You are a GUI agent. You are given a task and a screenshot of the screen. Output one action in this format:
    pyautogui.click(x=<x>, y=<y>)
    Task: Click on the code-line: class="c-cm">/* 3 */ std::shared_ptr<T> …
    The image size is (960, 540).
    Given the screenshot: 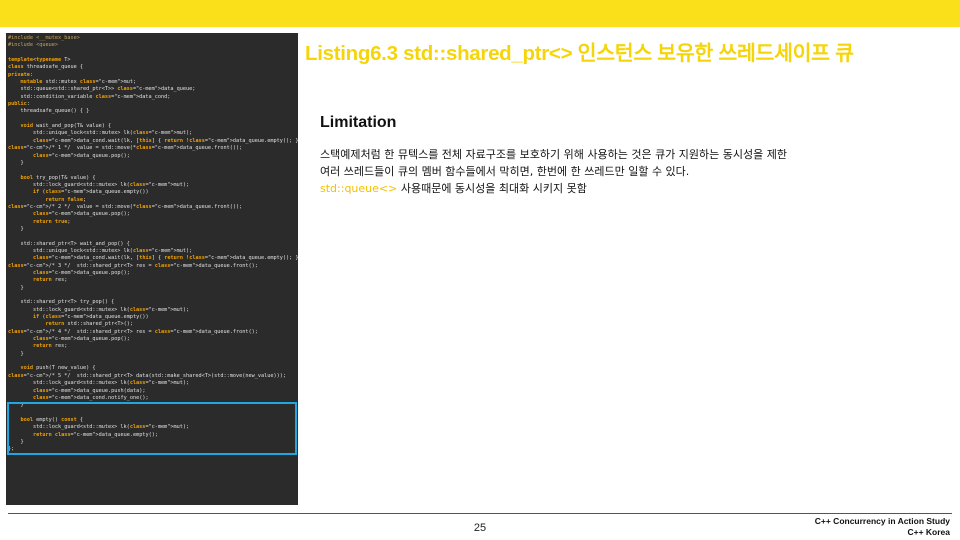 What is the action you would take?
    pyautogui.click(x=133, y=265)
    